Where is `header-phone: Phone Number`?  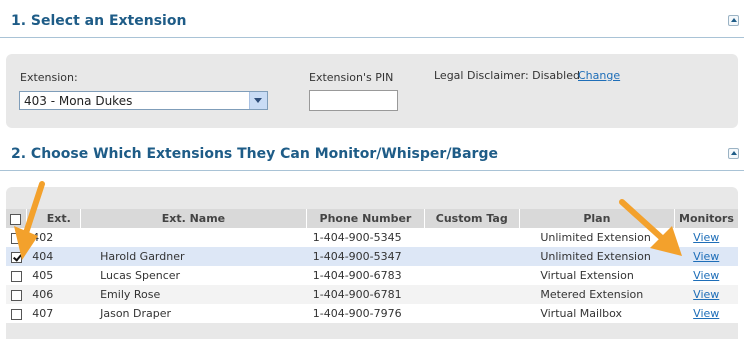
header-phone: Phone Number is located at coordinates (365, 218).